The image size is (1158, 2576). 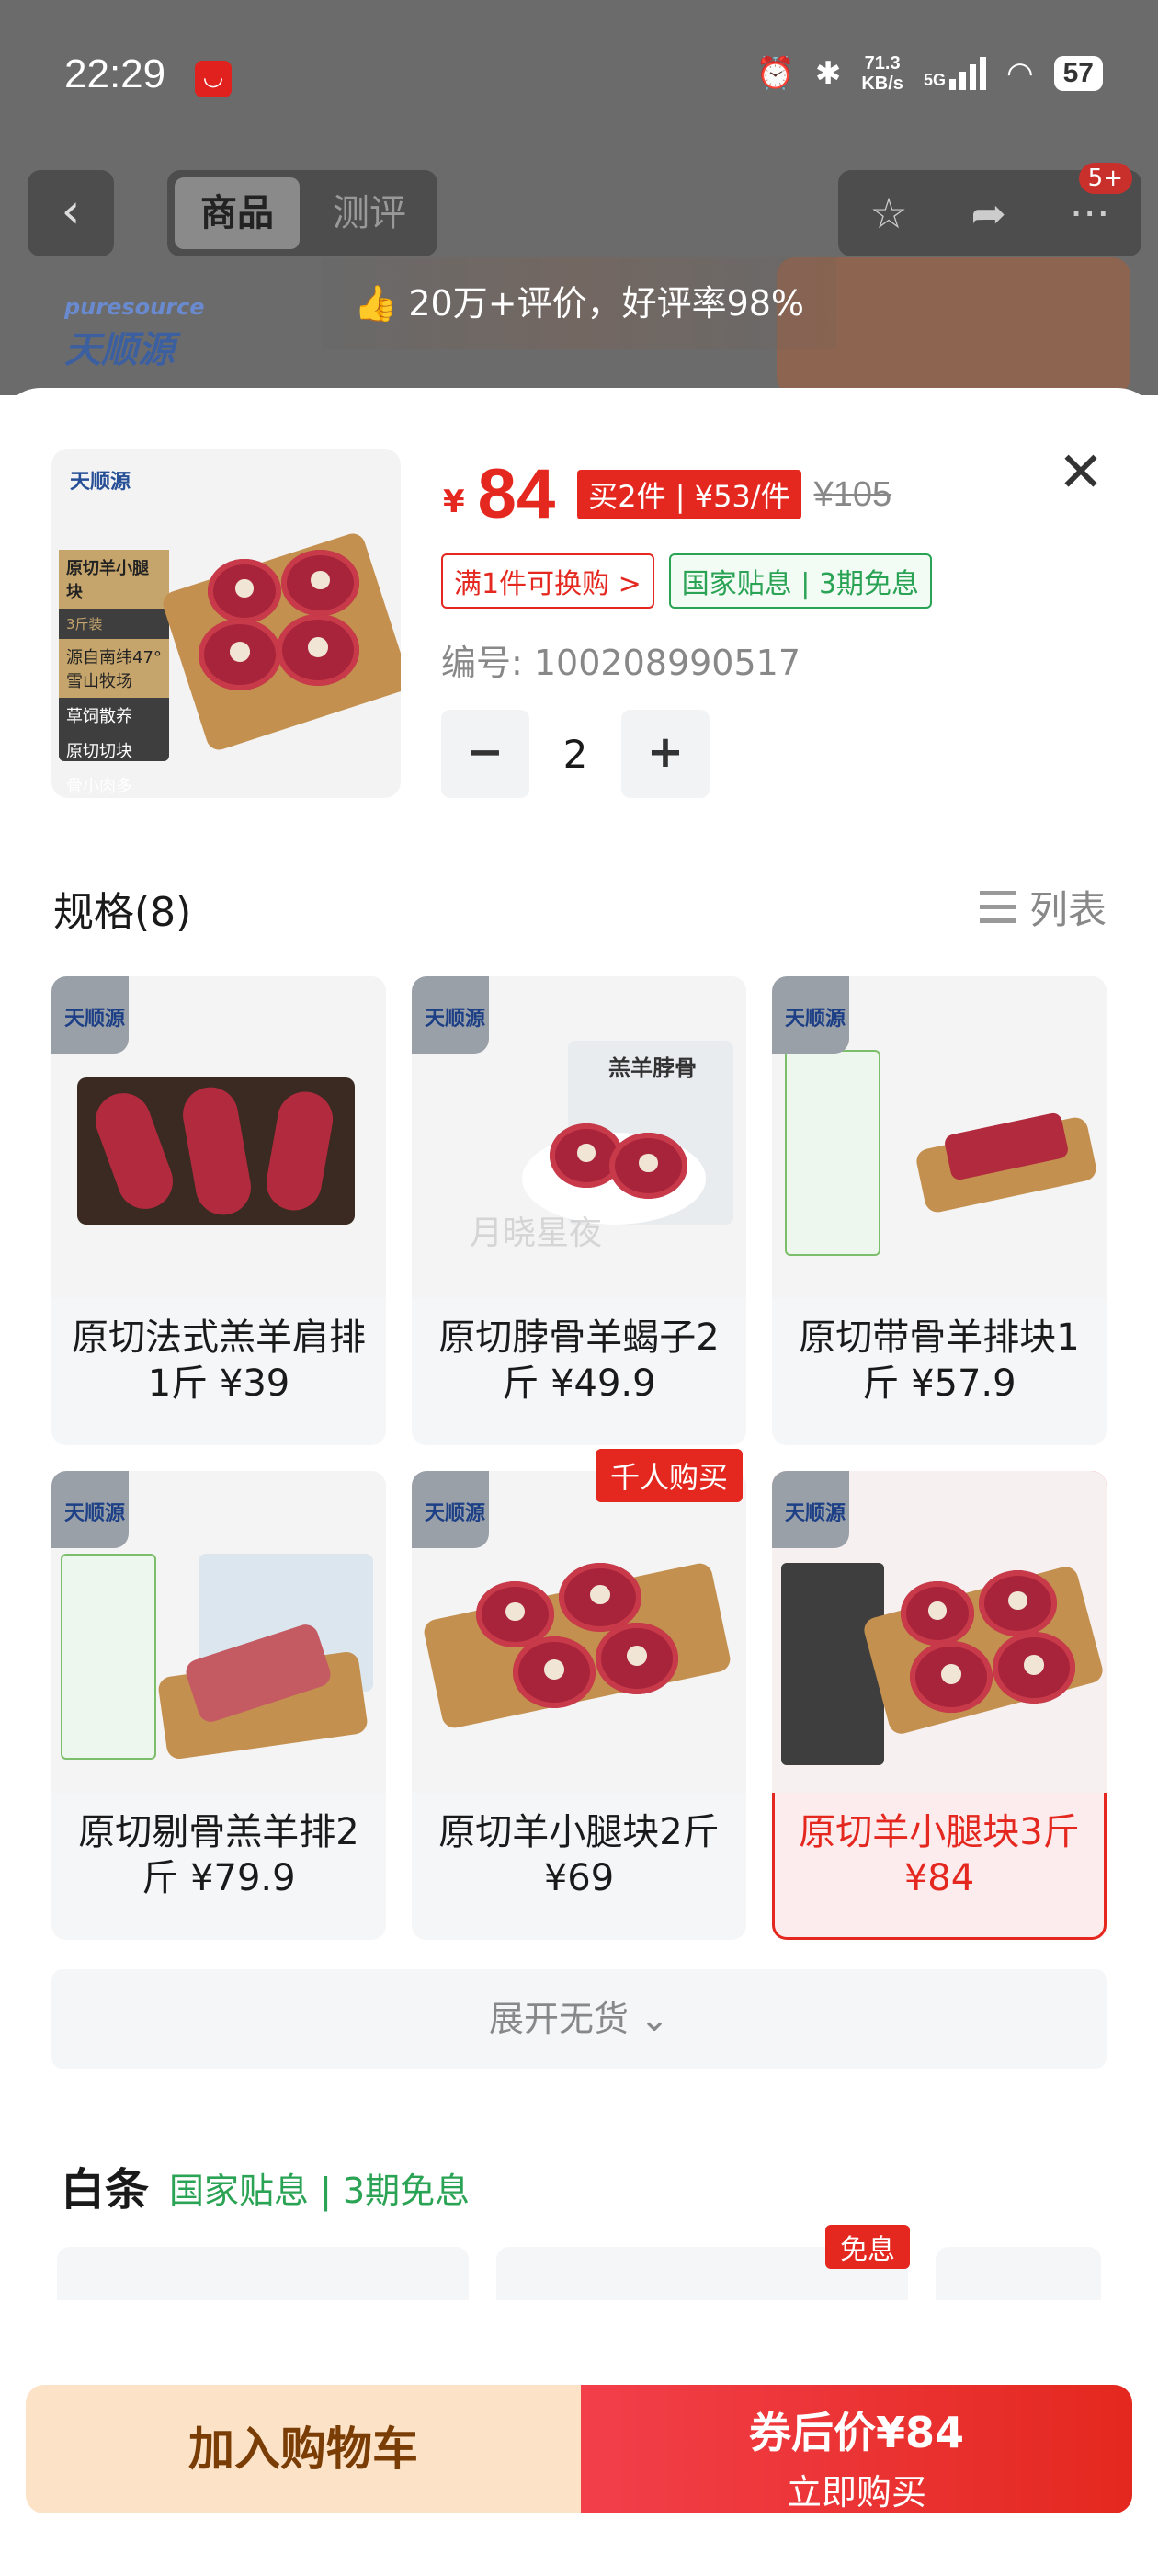 What do you see at coordinates (852, 494) in the screenshot?
I see `original-price: ¥105` at bounding box center [852, 494].